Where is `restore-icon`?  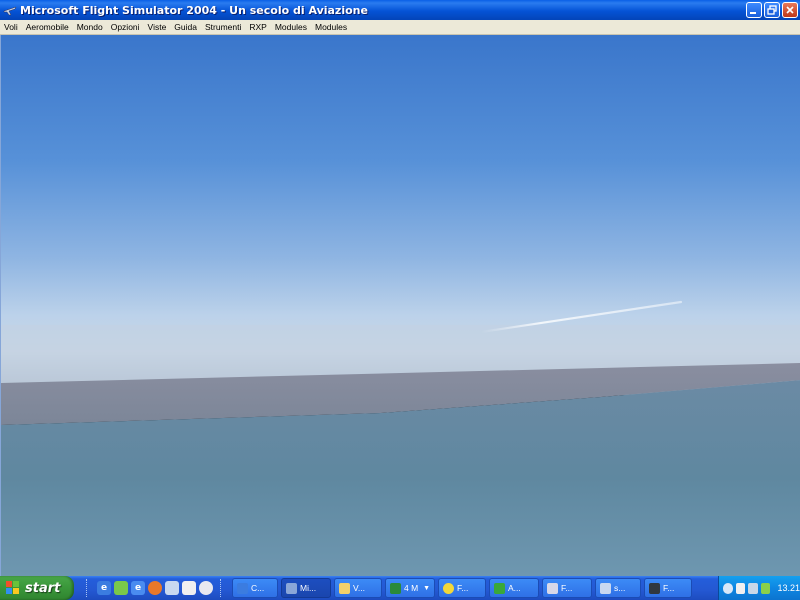
restore-icon is located at coordinates (772, 10).